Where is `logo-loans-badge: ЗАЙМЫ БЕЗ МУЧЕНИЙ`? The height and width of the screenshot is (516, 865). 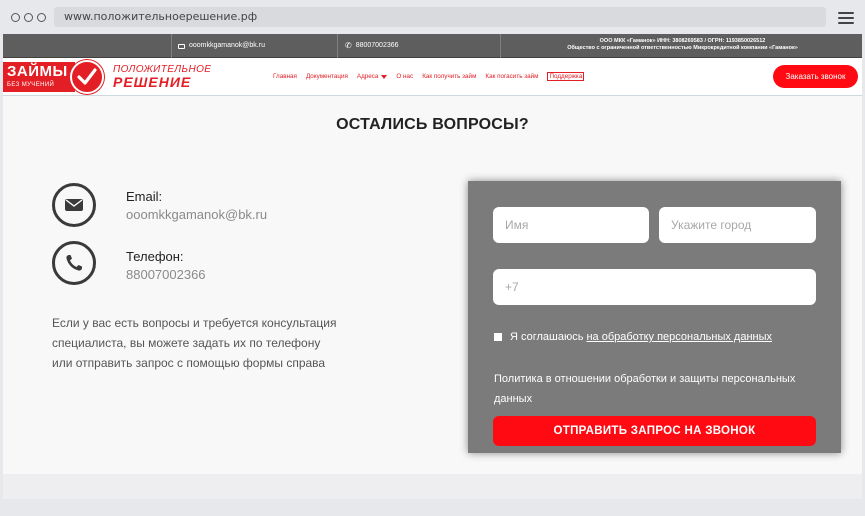 logo-loans-badge: ЗАЙМЫ БЕЗ МУЧЕНИЙ is located at coordinates (39, 77).